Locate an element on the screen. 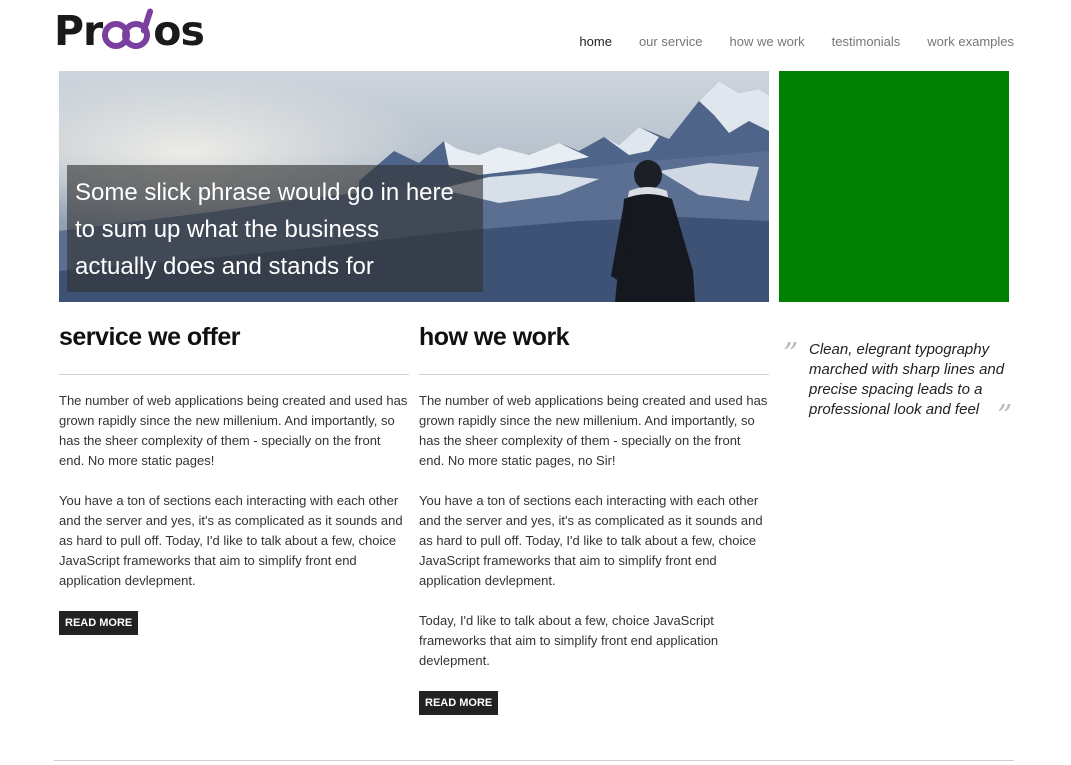 The image size is (1071, 765). how-we-work-read-more-button: READ MORE is located at coordinates (459, 703).